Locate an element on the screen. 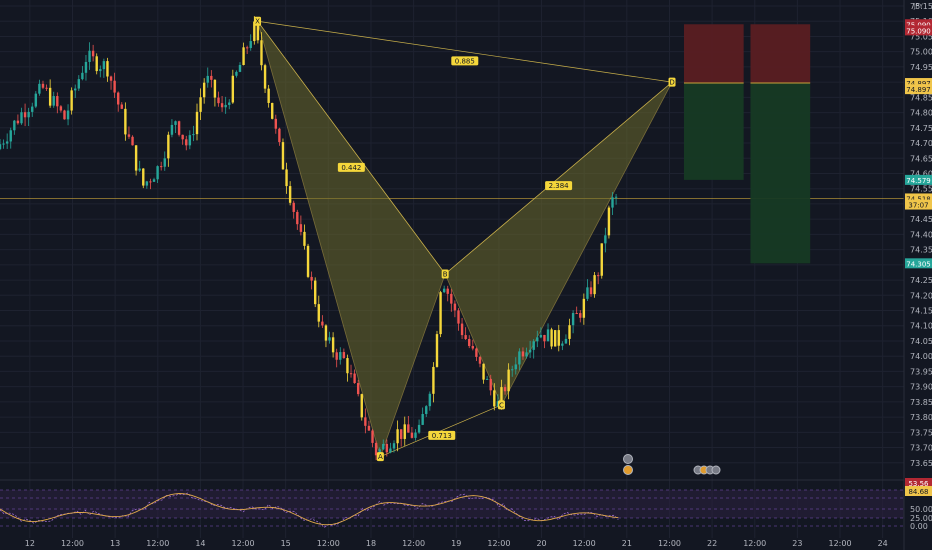  time-tick-label: 15 is located at coordinates (286, 543).